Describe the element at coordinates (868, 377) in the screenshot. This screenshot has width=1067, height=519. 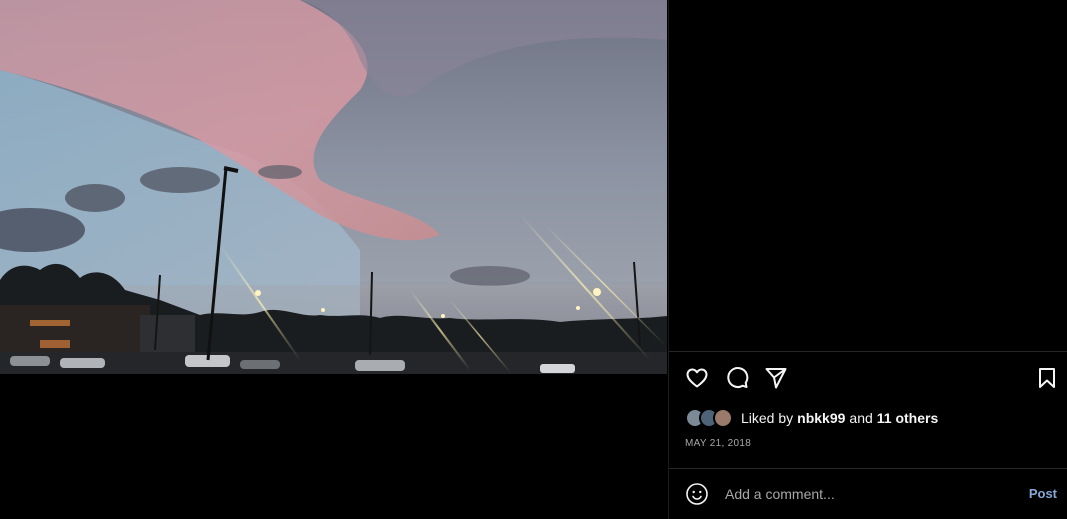
I see `post-actions` at that location.